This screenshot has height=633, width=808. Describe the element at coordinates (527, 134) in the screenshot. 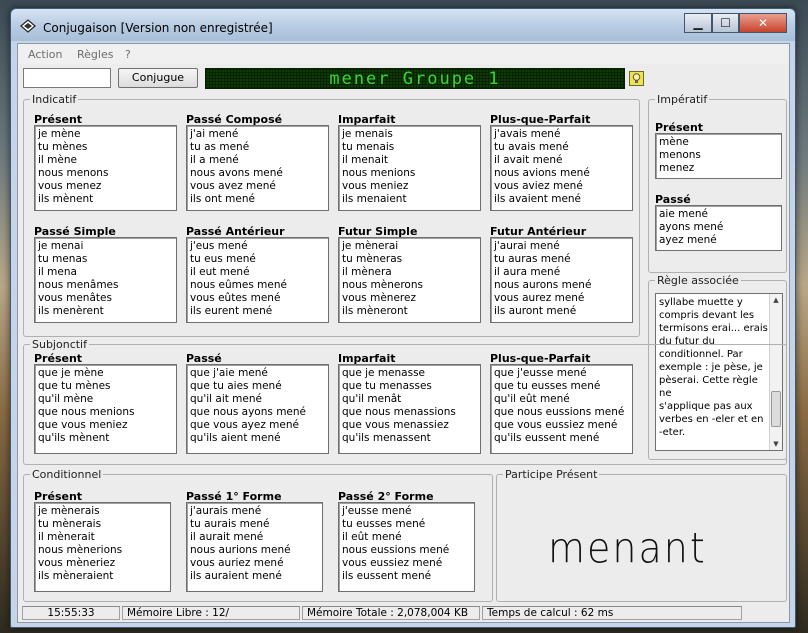

I see `conjugation-form: j'avais mené` at that location.